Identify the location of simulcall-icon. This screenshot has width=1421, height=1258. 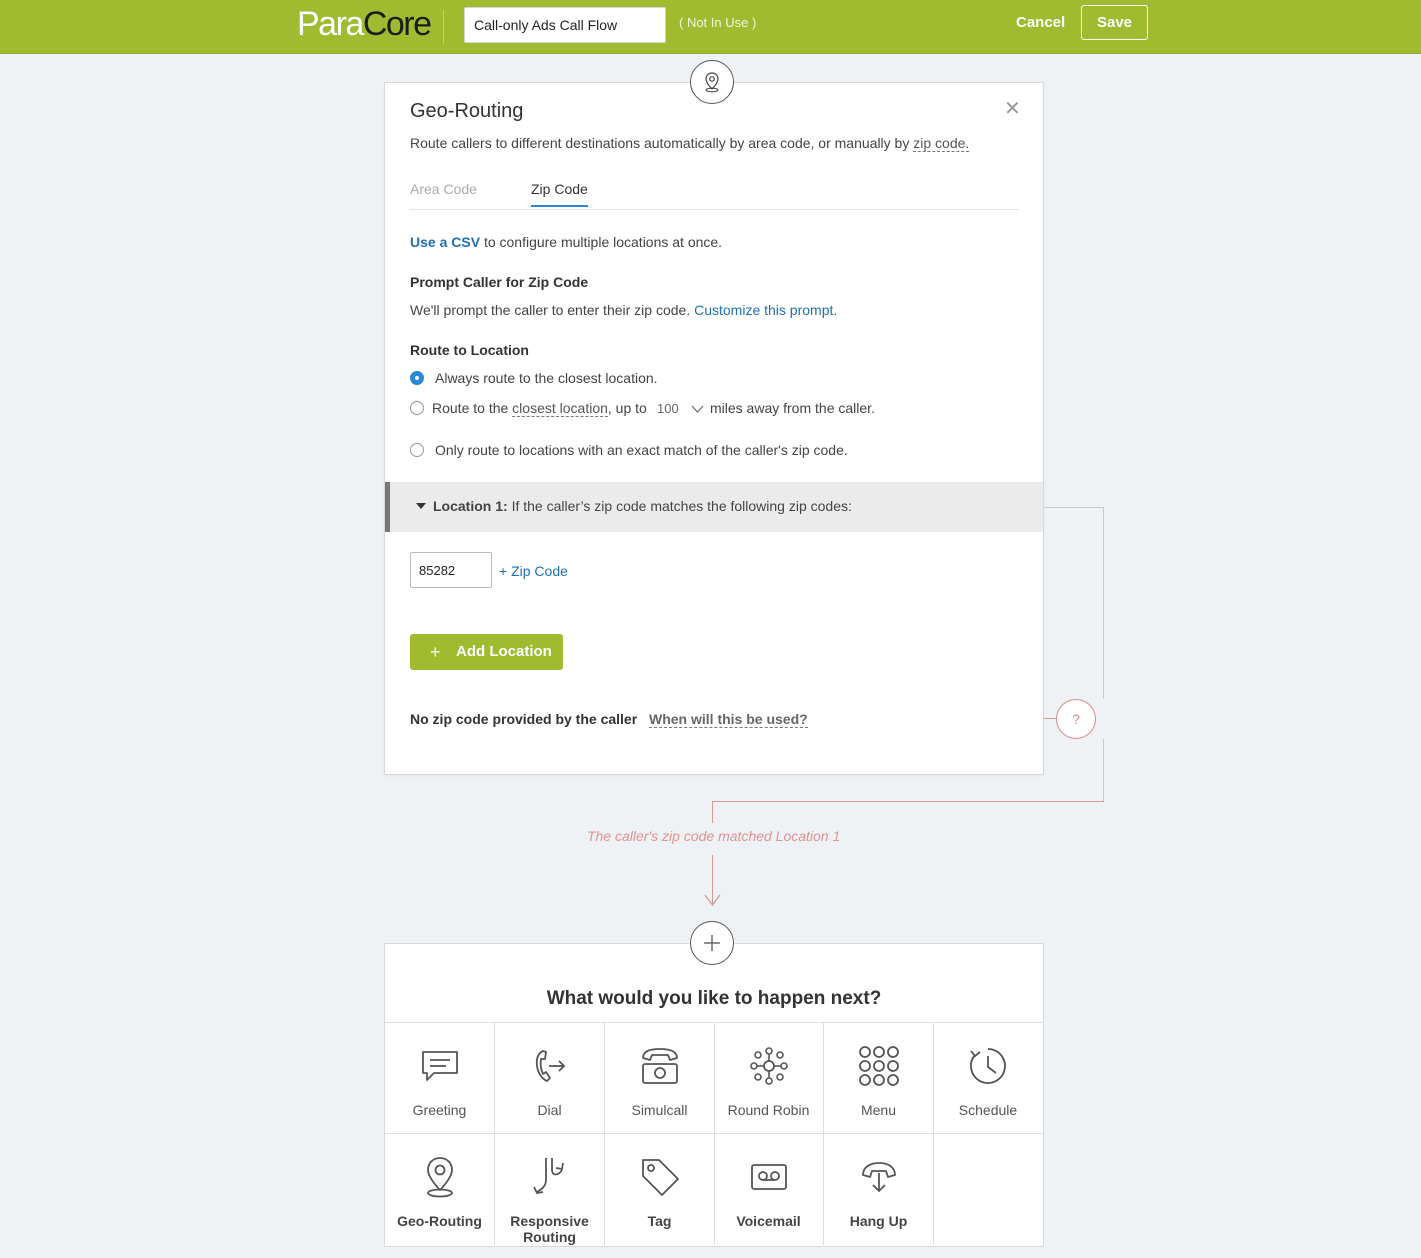
(659, 1066).